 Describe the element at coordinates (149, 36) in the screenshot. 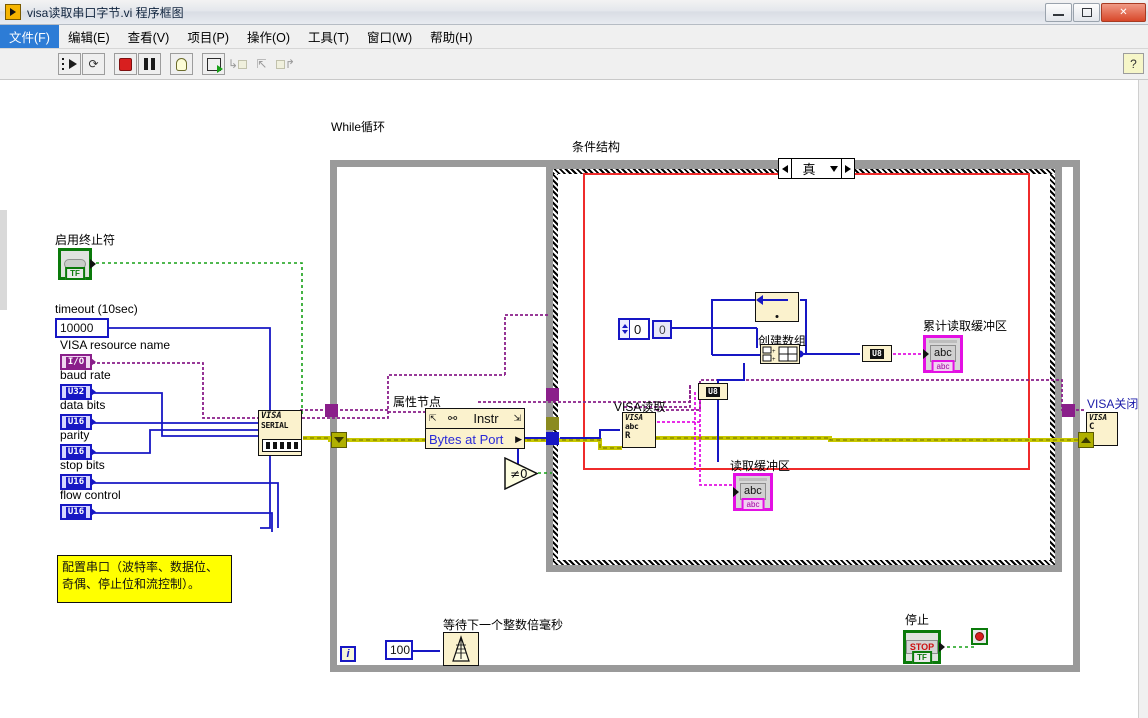

I see `menu-item-view: 查看(V)` at that location.